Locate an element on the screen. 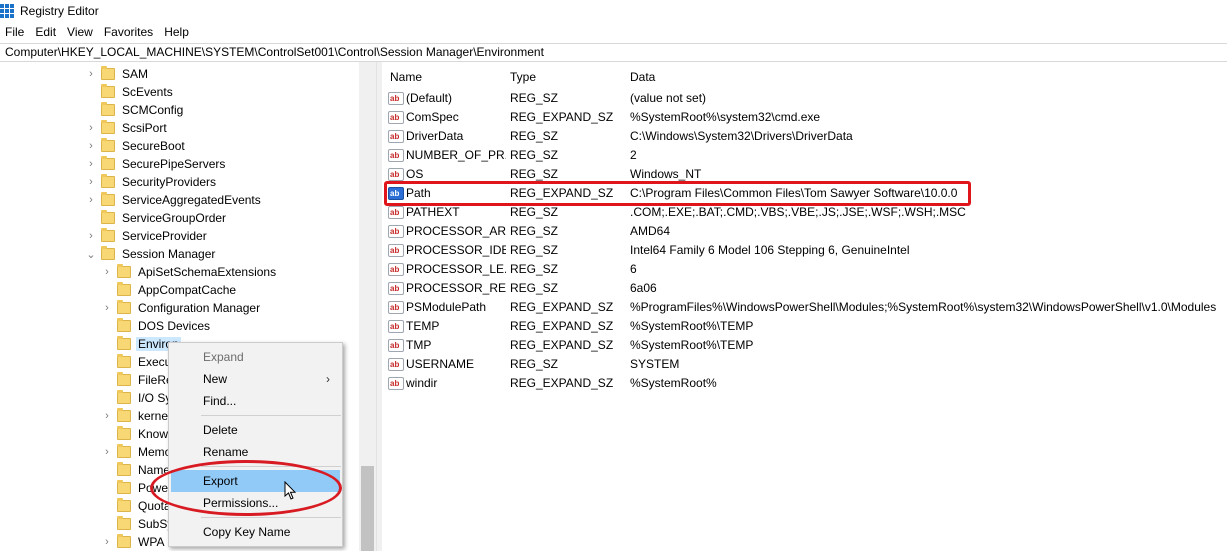 Image resolution: width=1227 pixels, height=551 pixels. tree-item: AppCompatCache is located at coordinates (170, 290).